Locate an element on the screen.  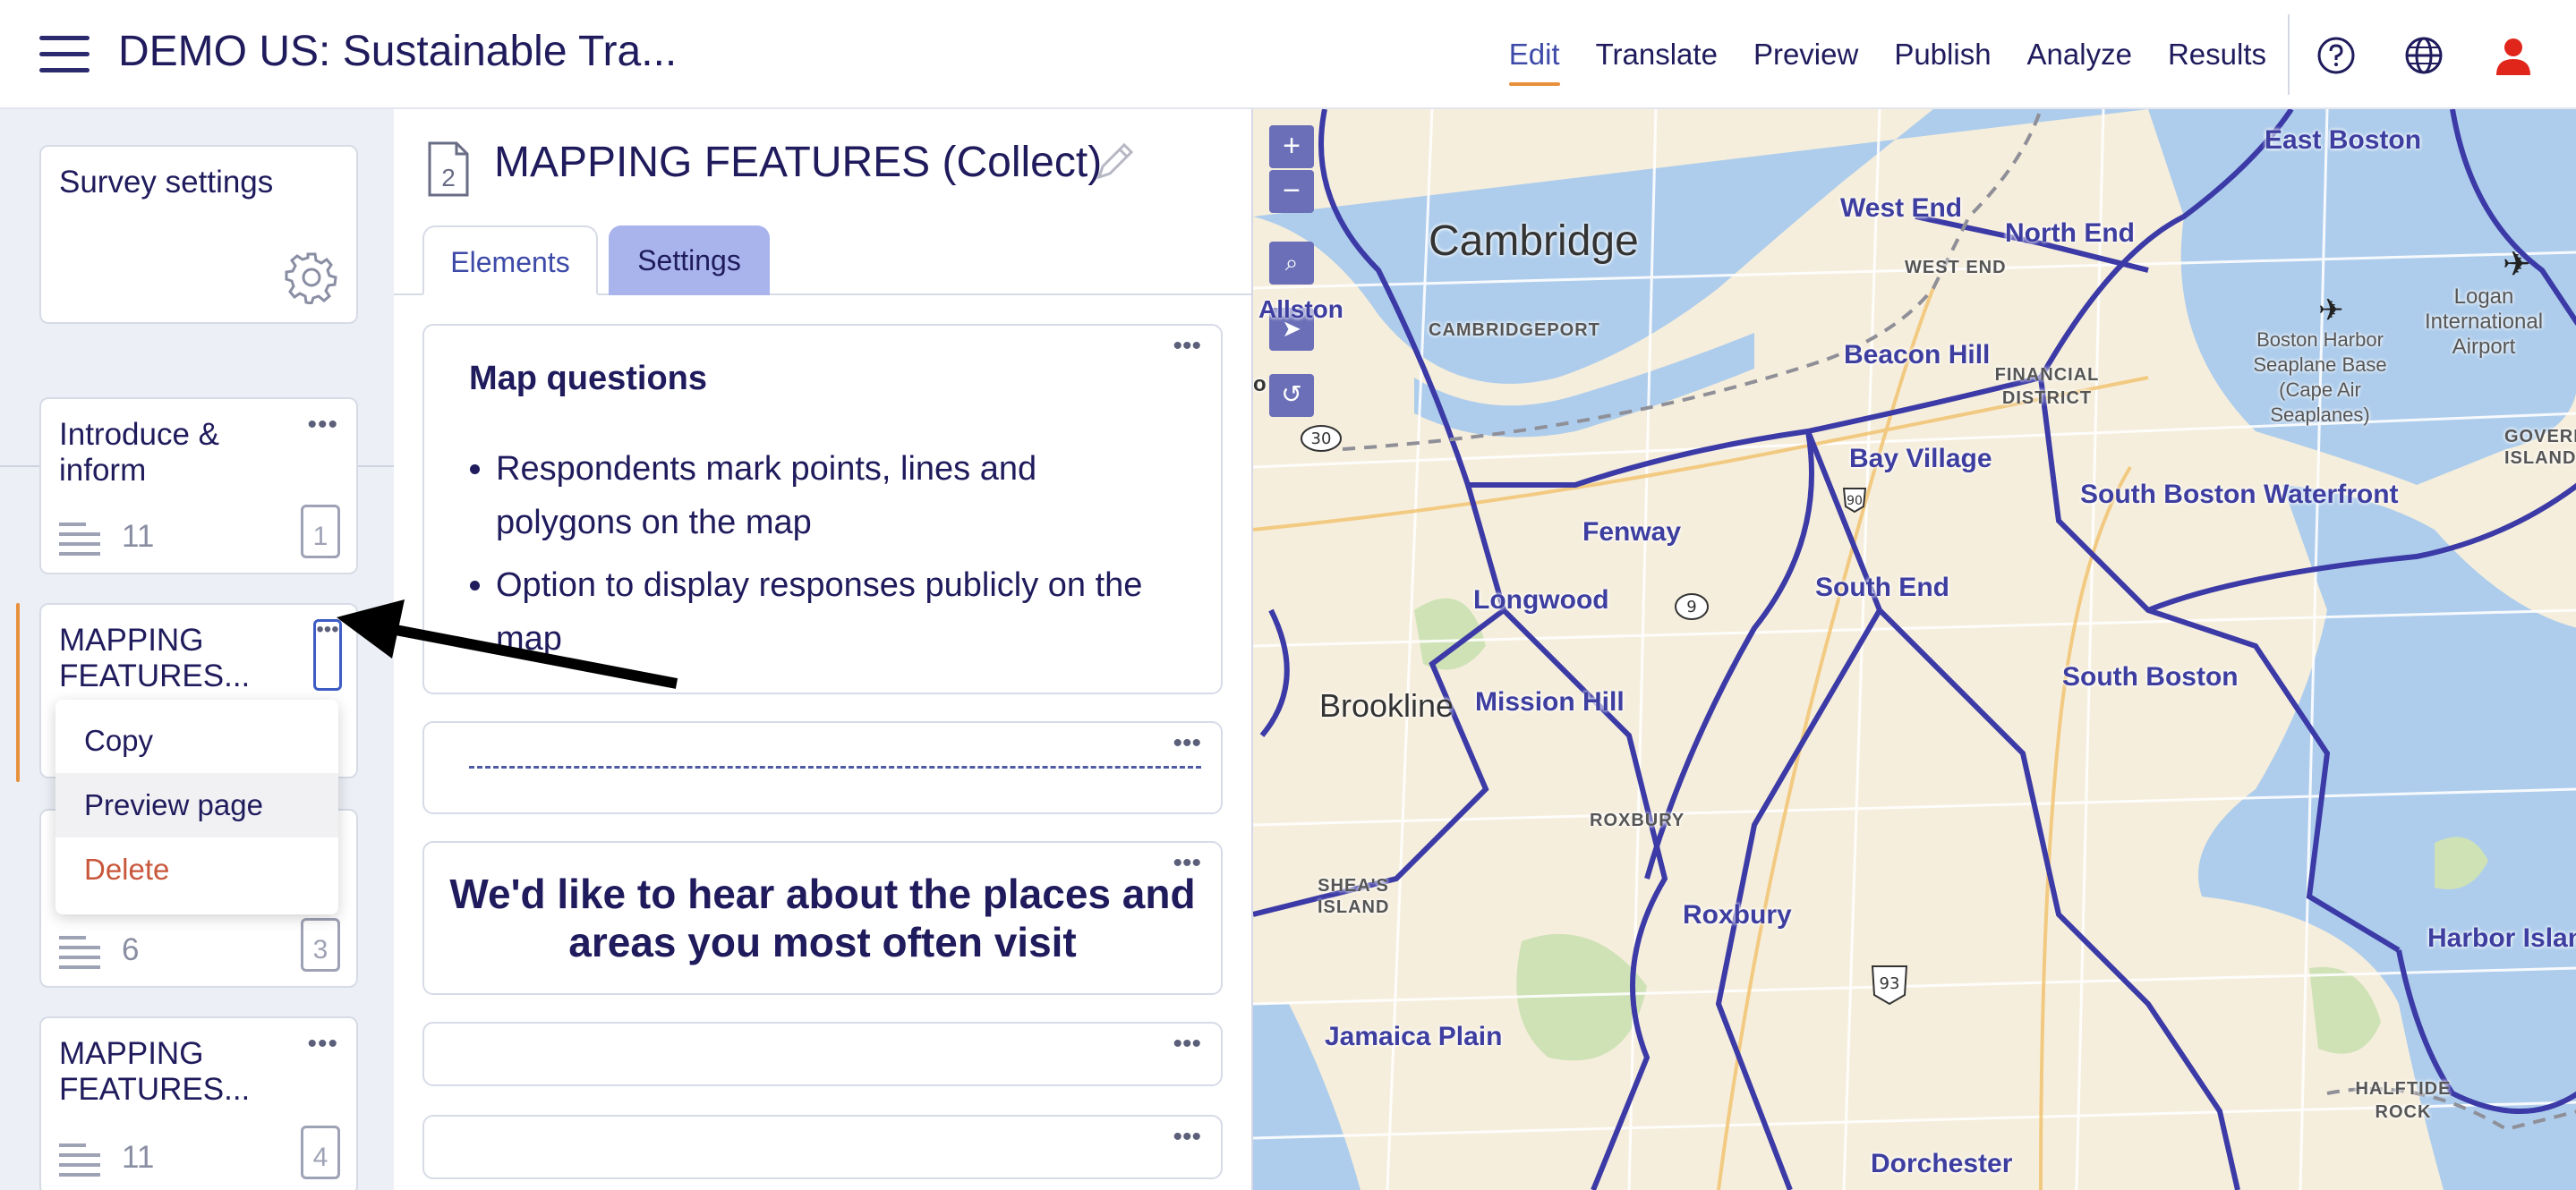
map-label-south-boston-waterfront: South Boston Waterfront is located at coordinates (2239, 495).